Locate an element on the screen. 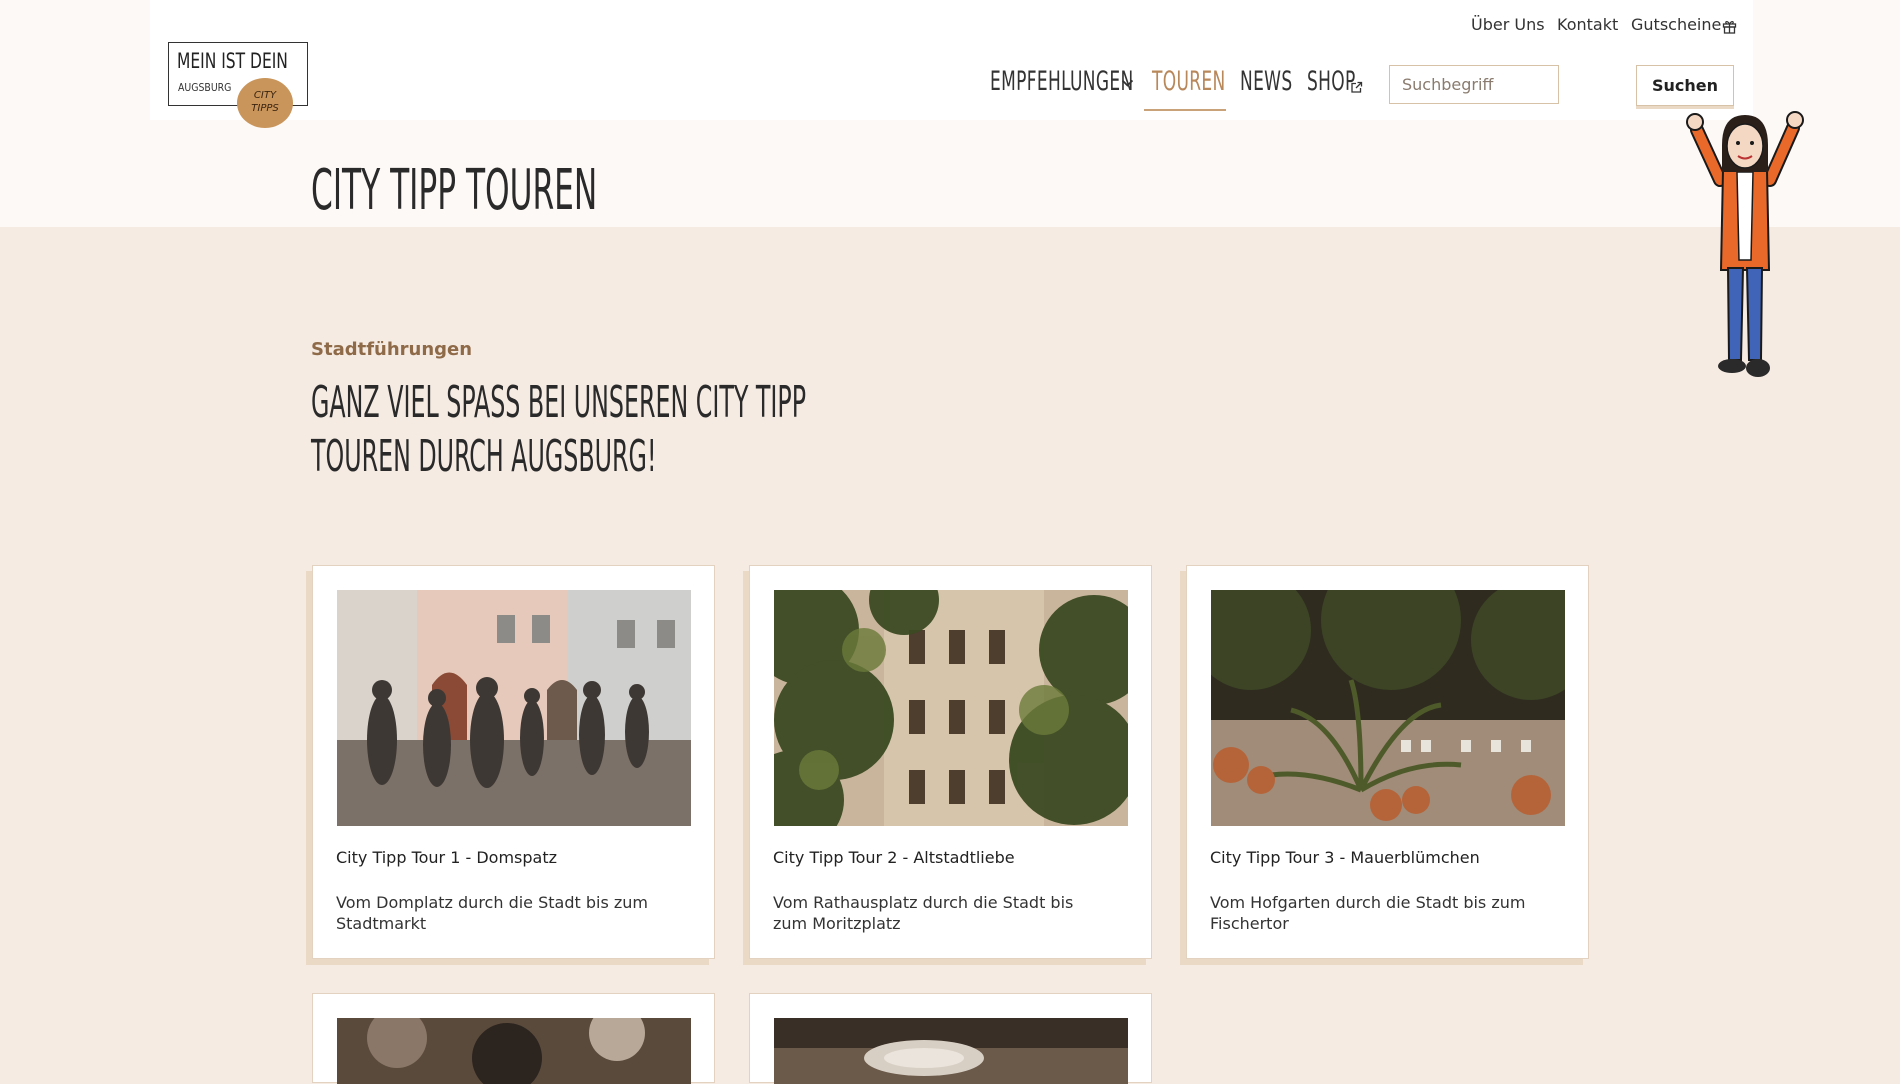 The height and width of the screenshot is (1084, 1900). chevron-down-icon is located at coordinates (1127, 83).